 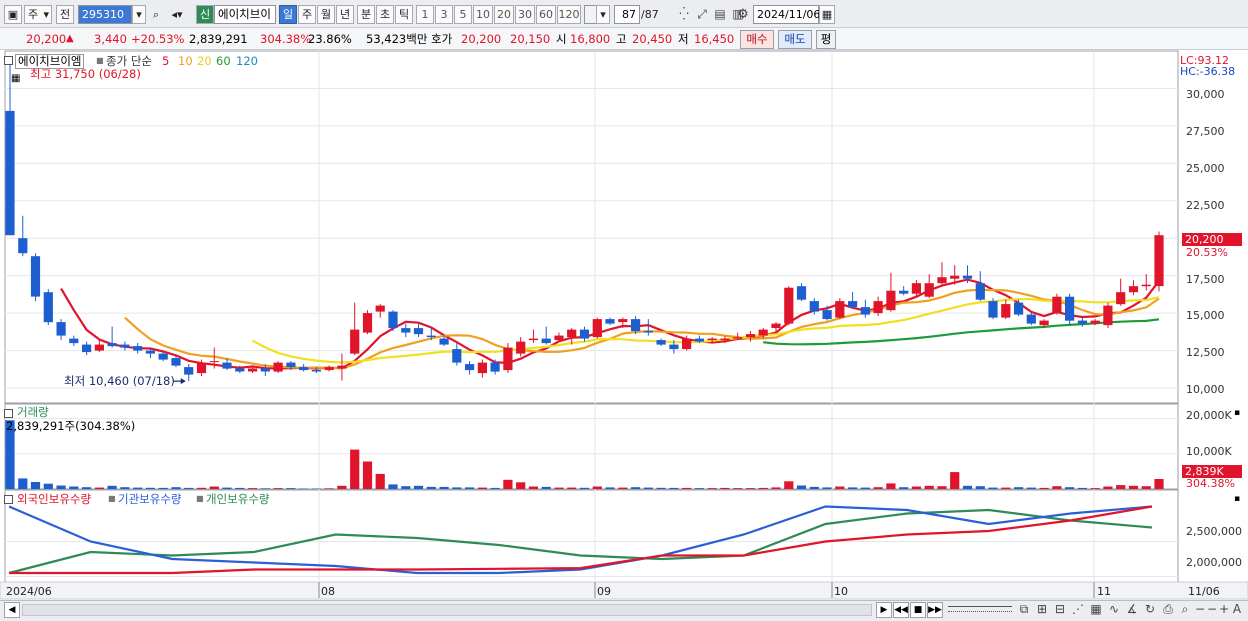 I want to click on x-label-11: 11, so click(x=1104, y=591).